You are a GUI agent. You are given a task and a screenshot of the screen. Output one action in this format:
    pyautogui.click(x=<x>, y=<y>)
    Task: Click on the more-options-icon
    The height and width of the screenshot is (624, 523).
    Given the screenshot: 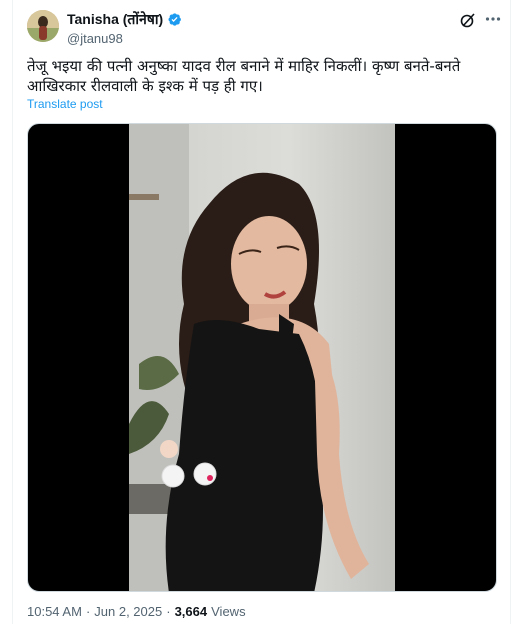 What is the action you would take?
    pyautogui.click(x=493, y=19)
    